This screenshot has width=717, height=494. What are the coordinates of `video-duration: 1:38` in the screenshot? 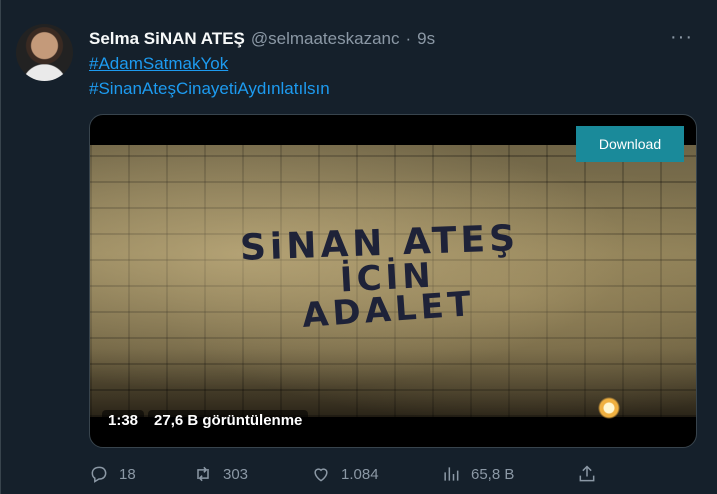 It's located at (123, 420).